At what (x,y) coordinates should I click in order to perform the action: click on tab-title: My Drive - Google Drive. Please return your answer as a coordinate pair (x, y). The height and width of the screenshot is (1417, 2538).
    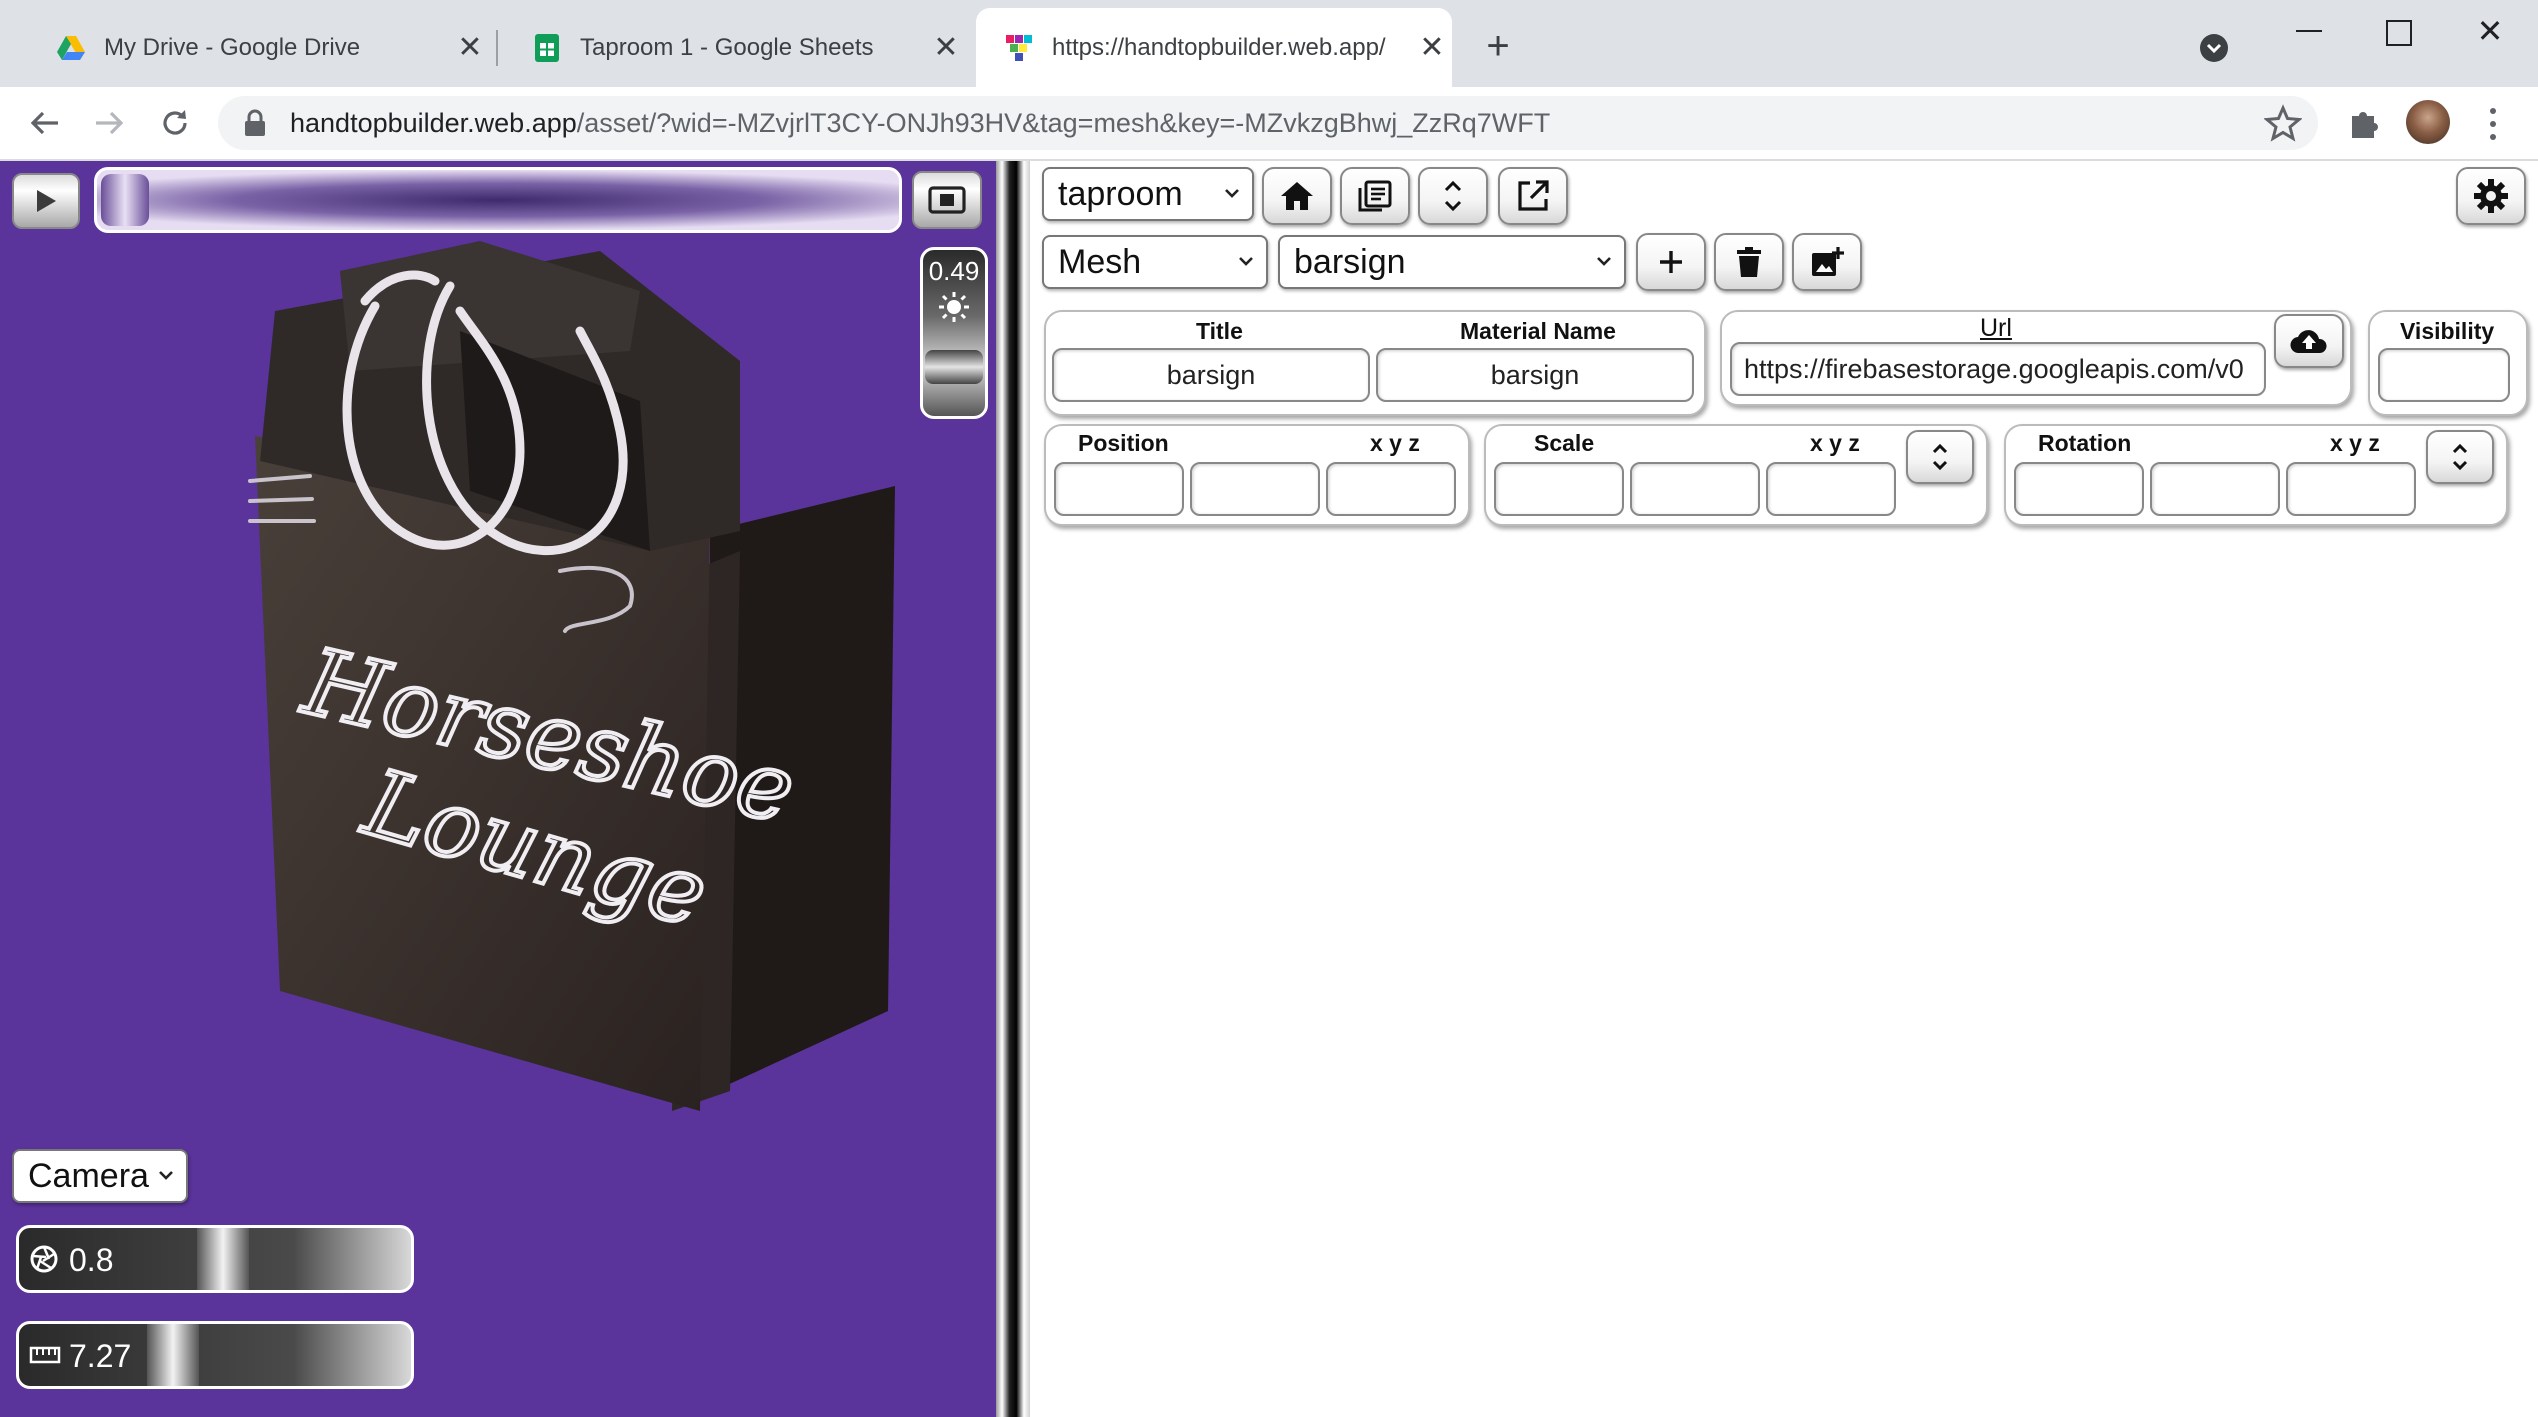
    Looking at the image, I should click on (232, 47).